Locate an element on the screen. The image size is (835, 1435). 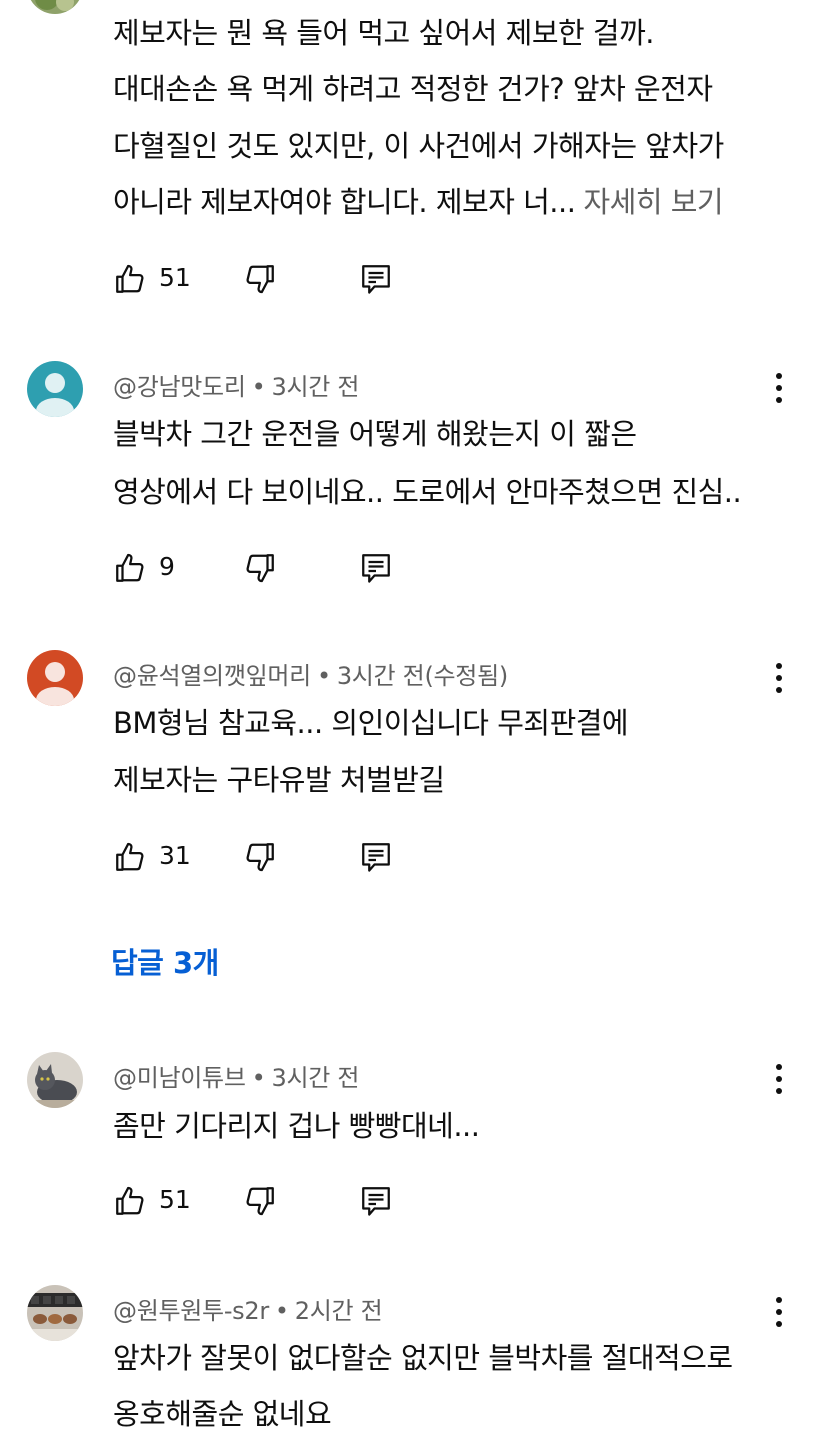
comment-time: 3시간 전(수정됨) is located at coordinates (422, 676).